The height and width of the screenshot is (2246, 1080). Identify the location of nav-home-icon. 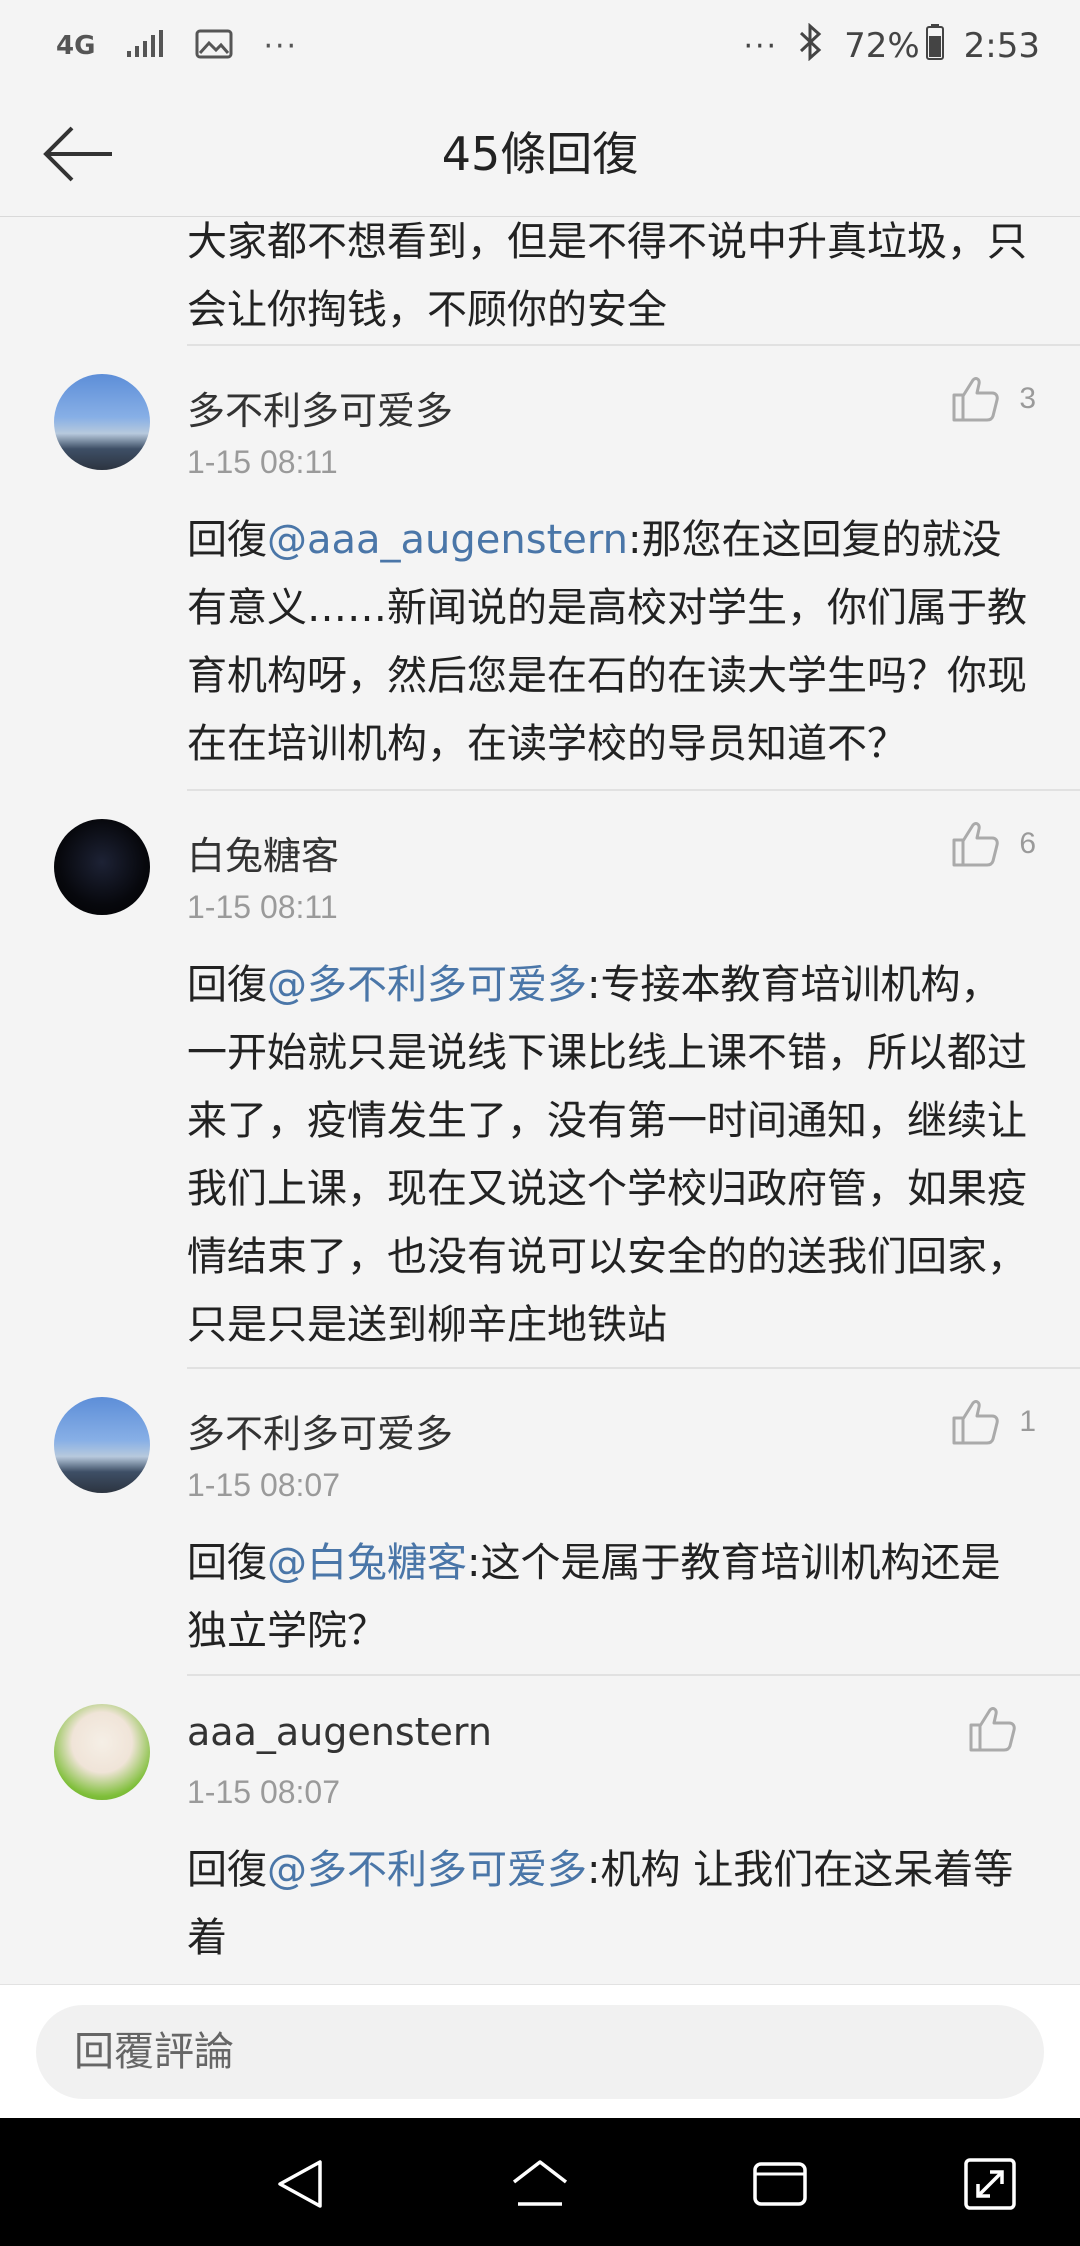
(540, 2183).